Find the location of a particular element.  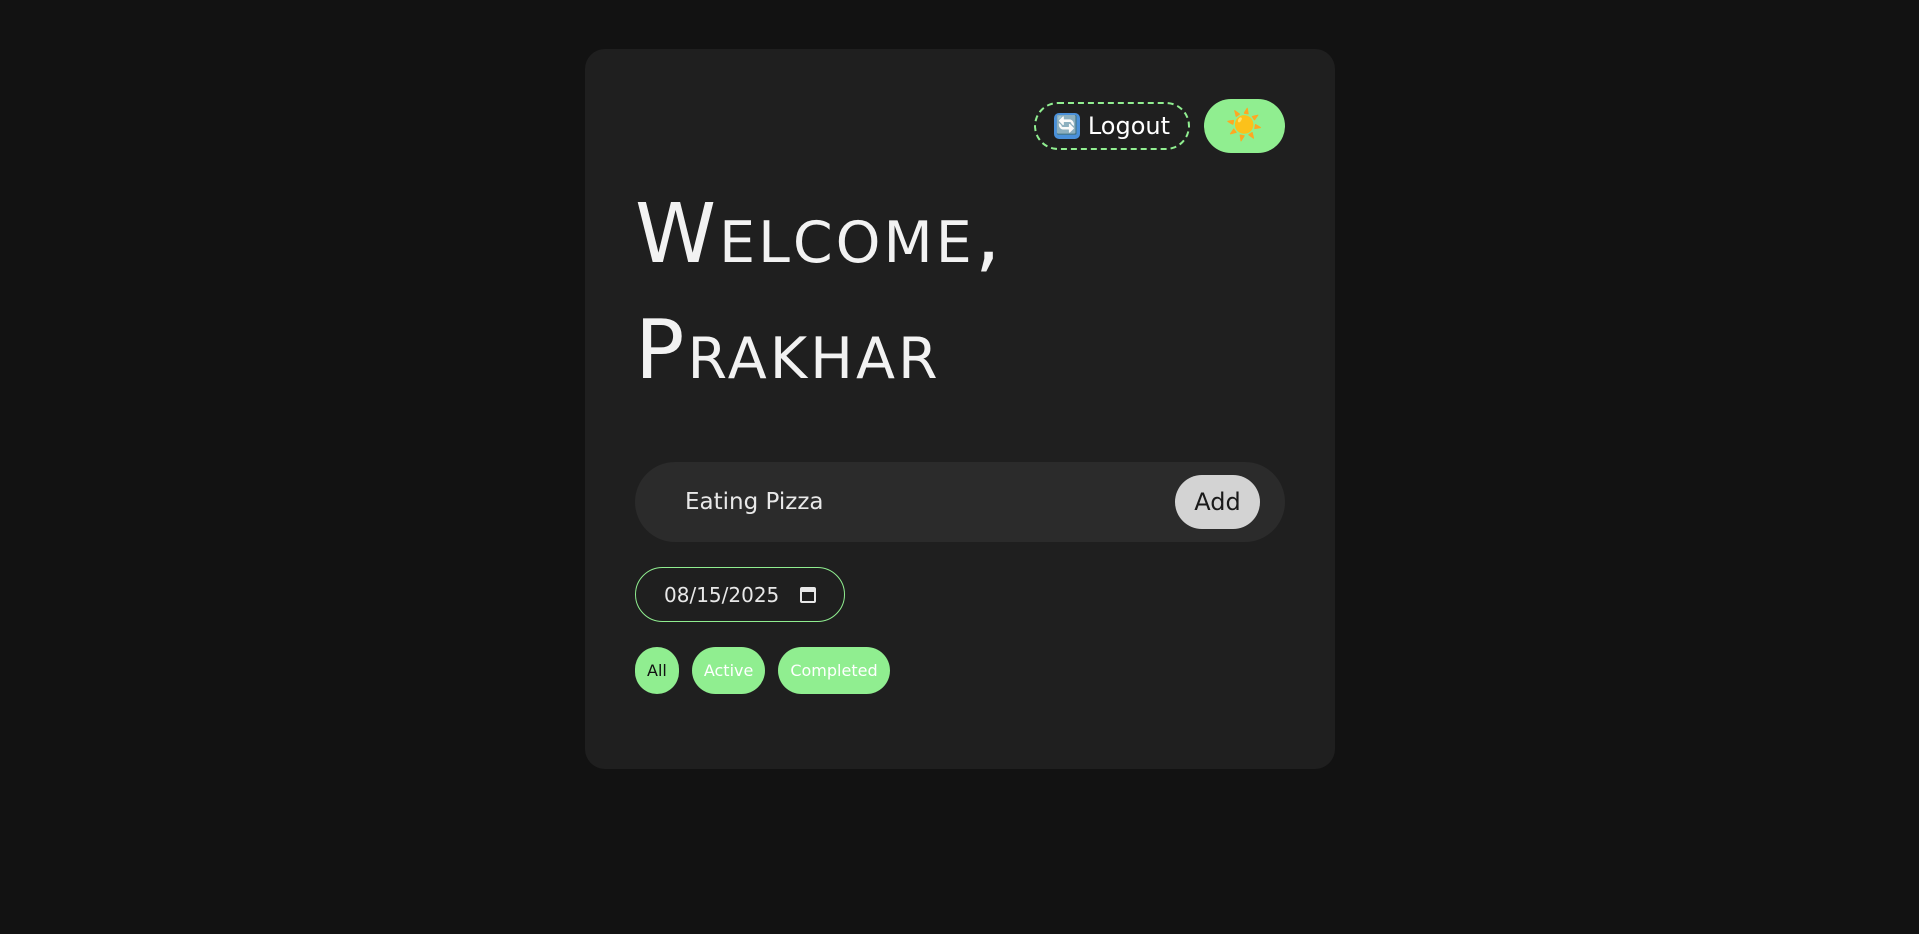

filter-completed-button: Completed is located at coordinates (834, 670).